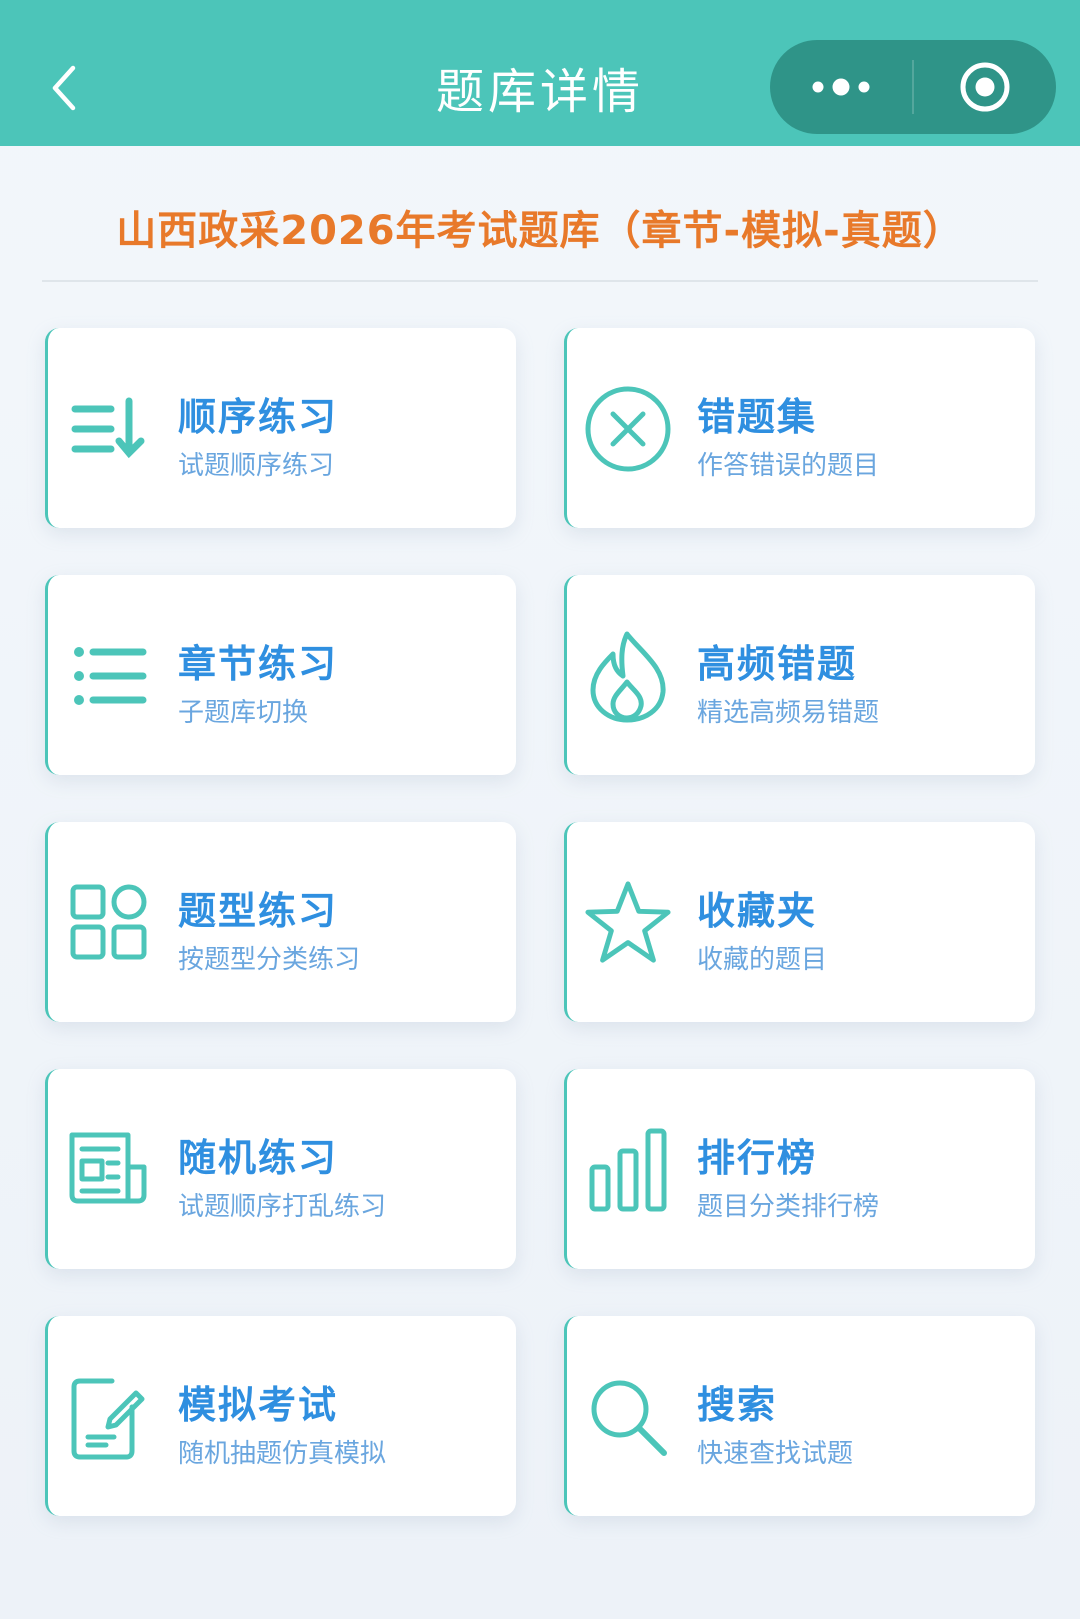  What do you see at coordinates (108, 428) in the screenshot?
I see `sort-list-icon` at bounding box center [108, 428].